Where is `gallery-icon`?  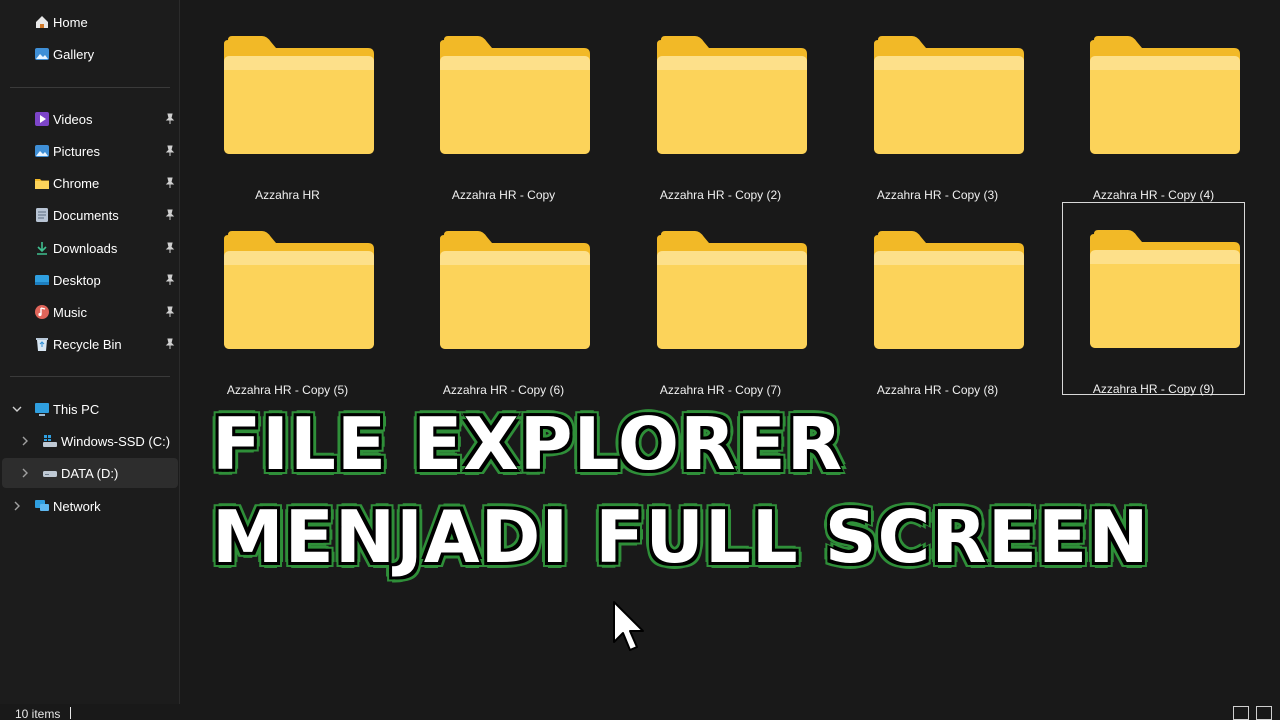
gallery-icon is located at coordinates (42, 54).